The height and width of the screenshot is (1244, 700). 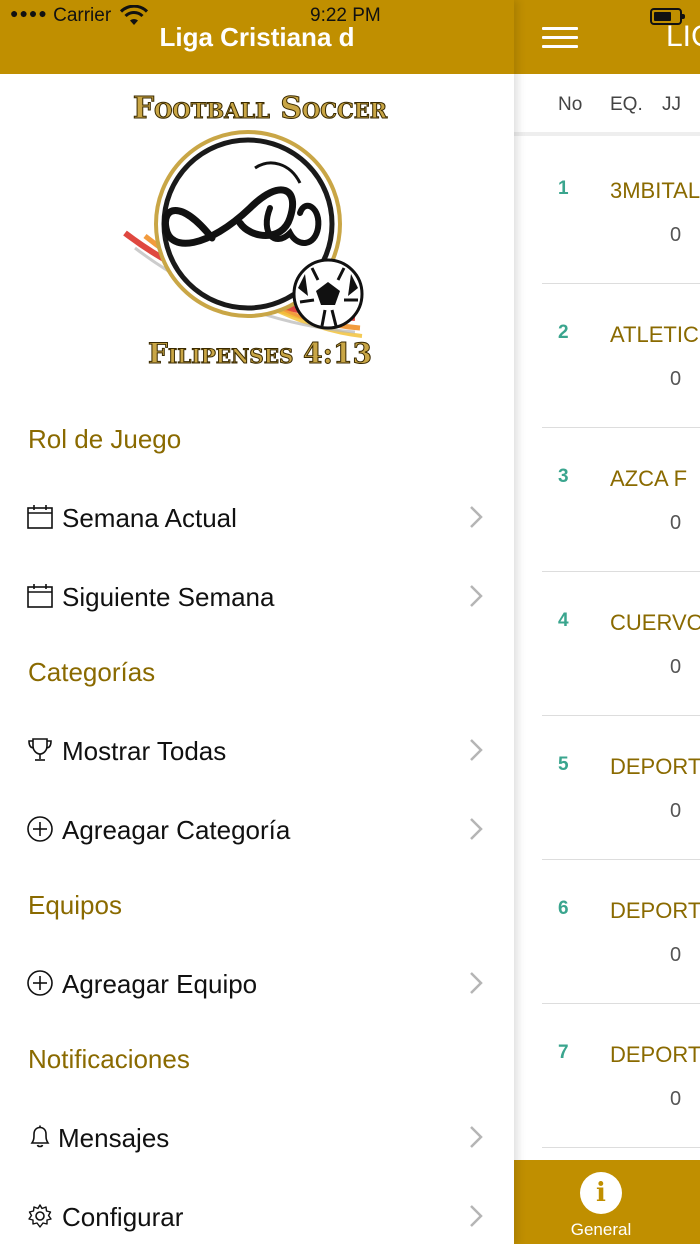 I want to click on table-row: 6 DEPORT 0, so click(x=607, y=932).